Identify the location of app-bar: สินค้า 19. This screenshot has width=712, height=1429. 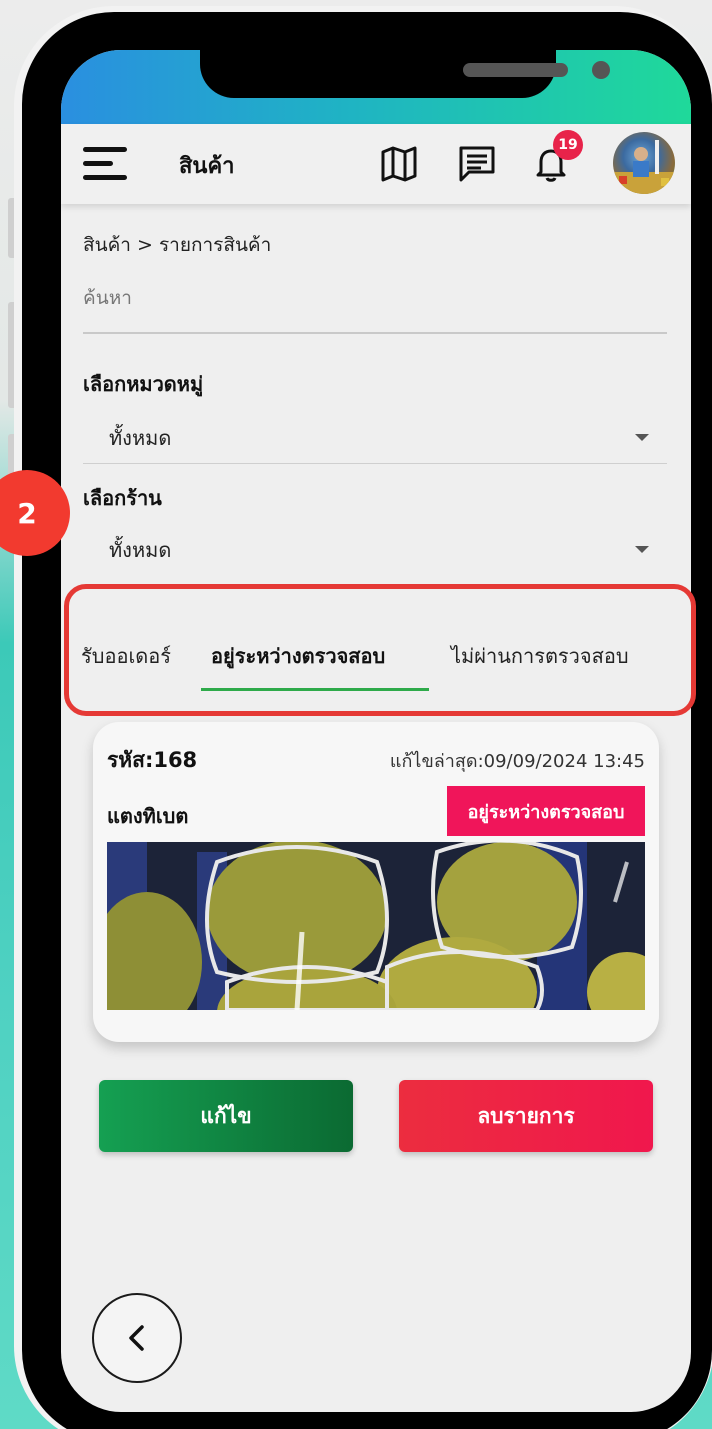
(376, 164).